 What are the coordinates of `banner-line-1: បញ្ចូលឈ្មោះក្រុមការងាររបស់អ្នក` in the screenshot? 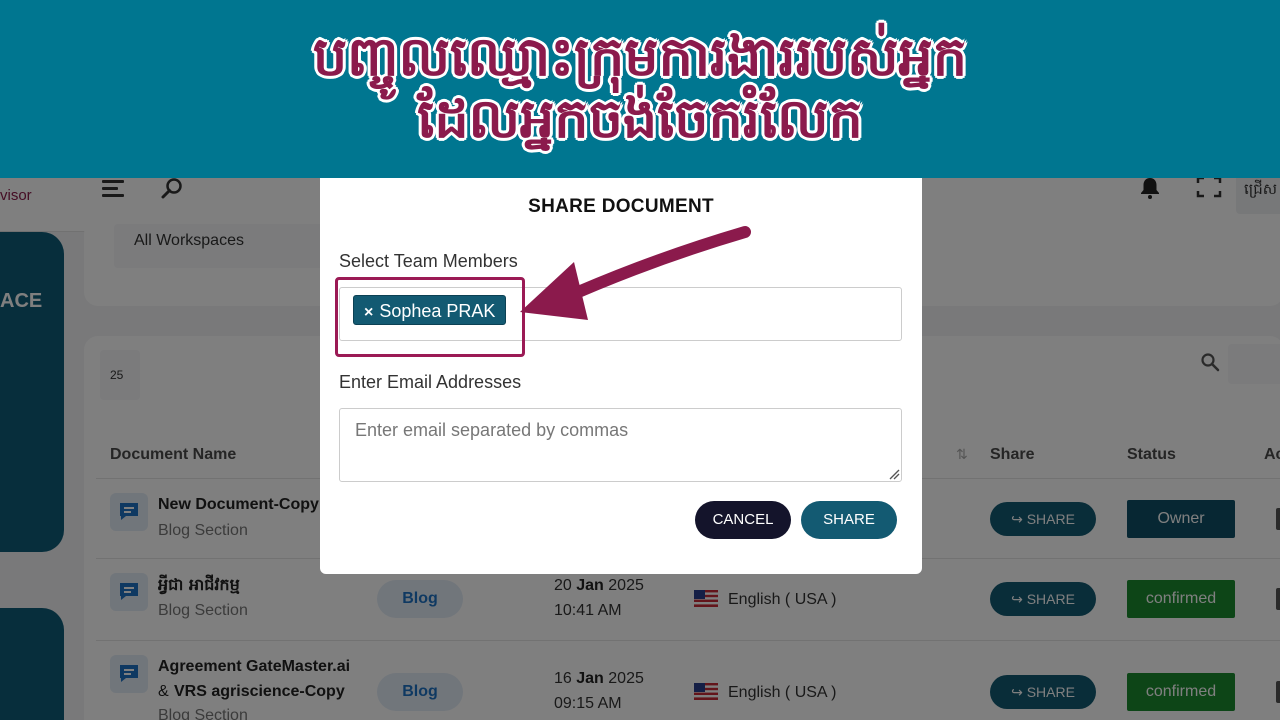 It's located at (640, 56).